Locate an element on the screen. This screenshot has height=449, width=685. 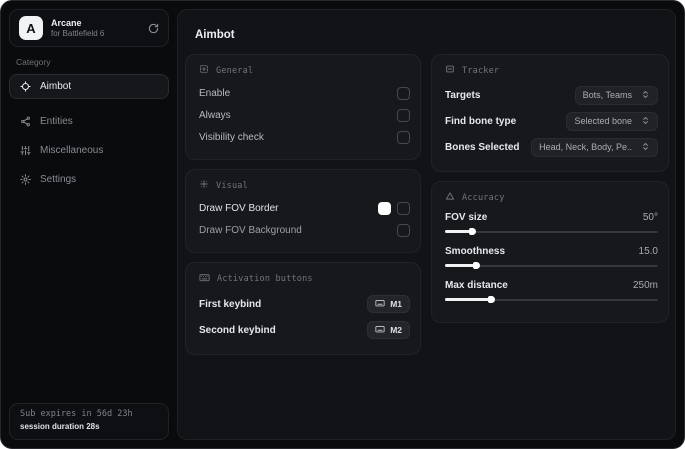
setting-label: Second keybind is located at coordinates (237, 330).